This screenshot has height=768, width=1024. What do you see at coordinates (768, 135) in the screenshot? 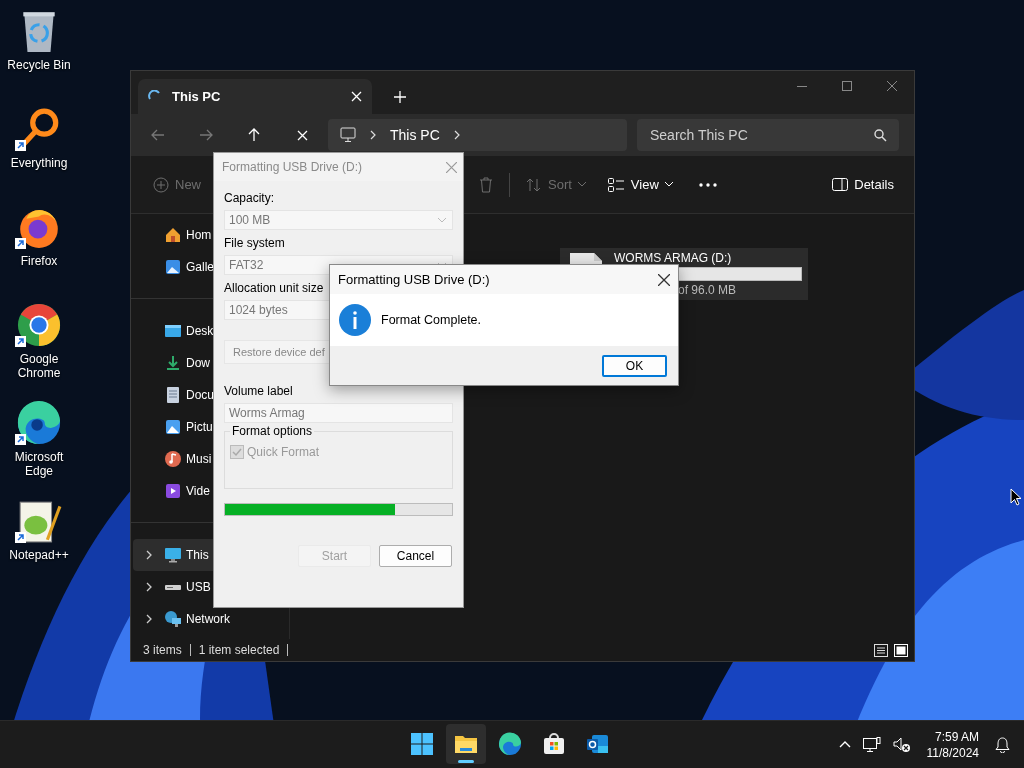
I see `search-field: Search This PC` at bounding box center [768, 135].